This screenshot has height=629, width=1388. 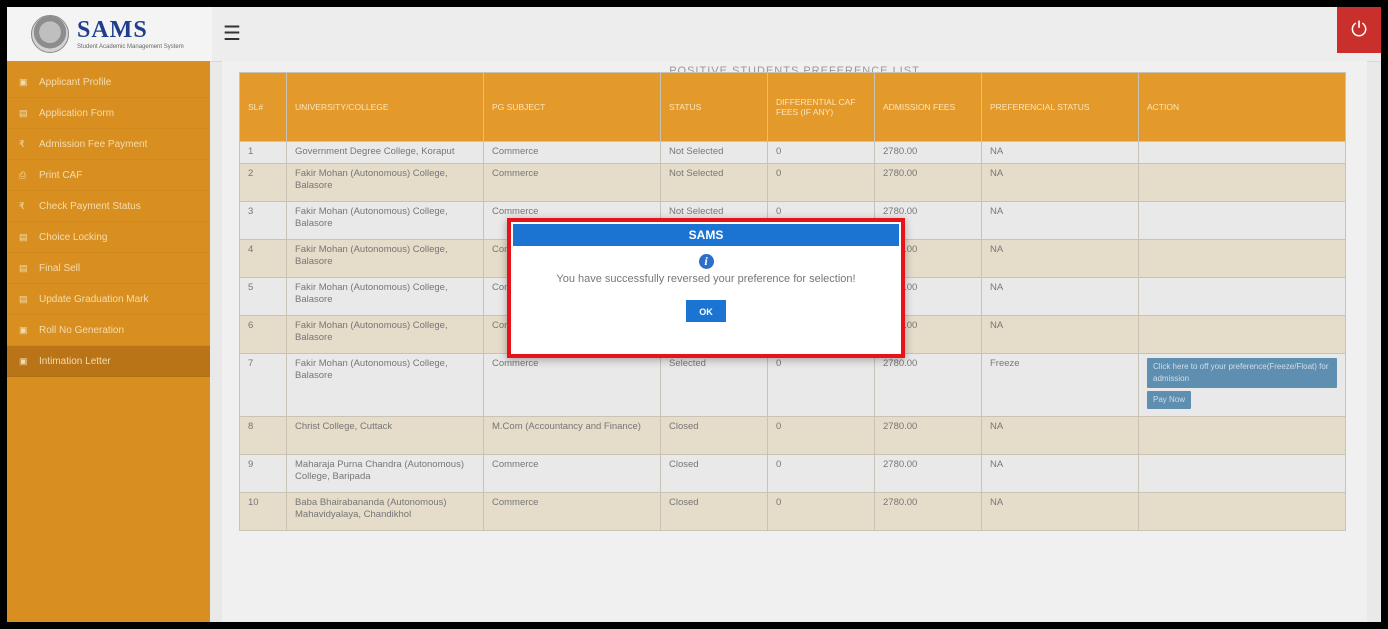 What do you see at coordinates (706, 311) in the screenshot?
I see `ok-button: OK` at bounding box center [706, 311].